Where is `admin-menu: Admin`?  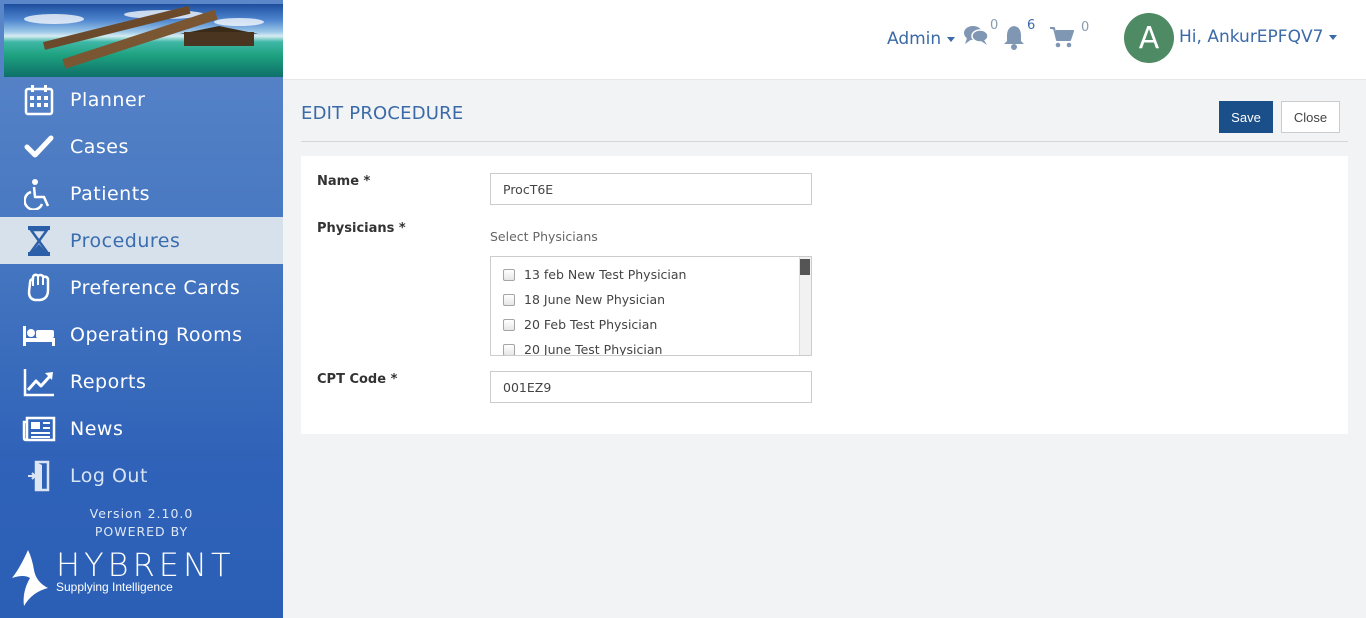 admin-menu: Admin is located at coordinates (921, 39).